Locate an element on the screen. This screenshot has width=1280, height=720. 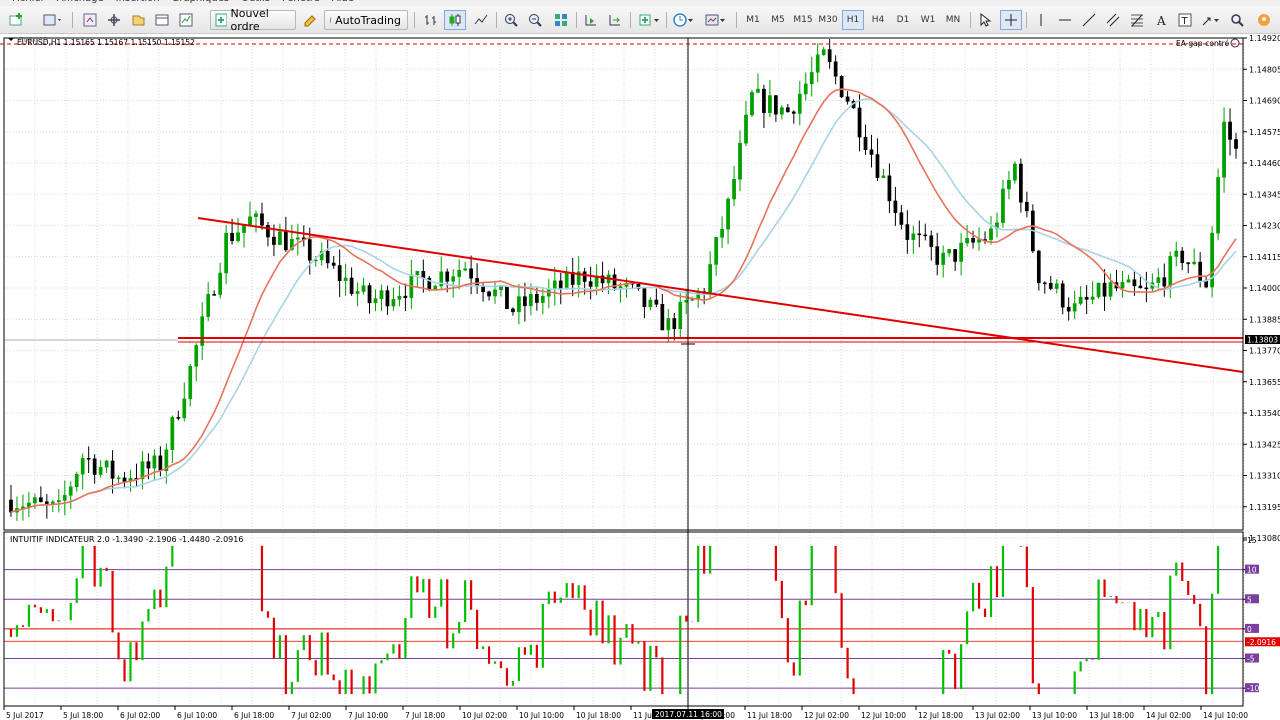
data-window-icon is located at coordinates (114, 20).